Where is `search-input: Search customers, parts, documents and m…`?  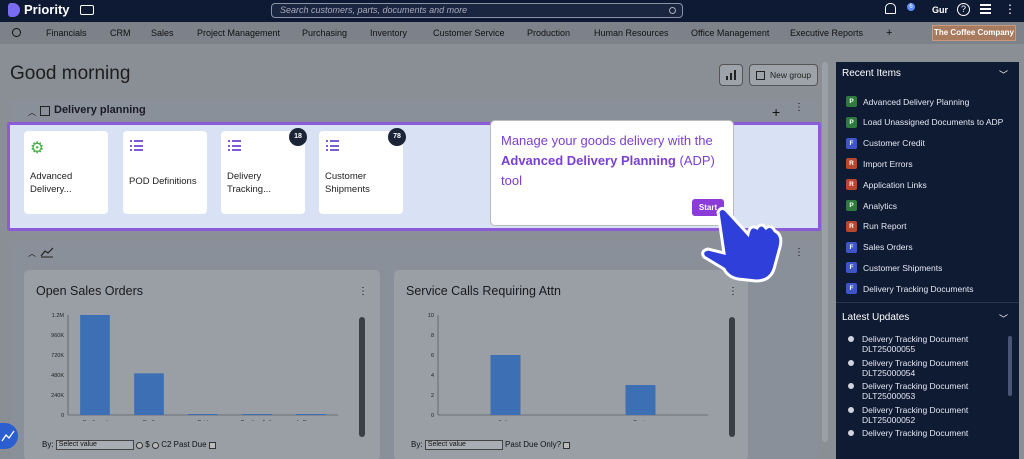 search-input: Search customers, parts, documents and m… is located at coordinates (477, 10).